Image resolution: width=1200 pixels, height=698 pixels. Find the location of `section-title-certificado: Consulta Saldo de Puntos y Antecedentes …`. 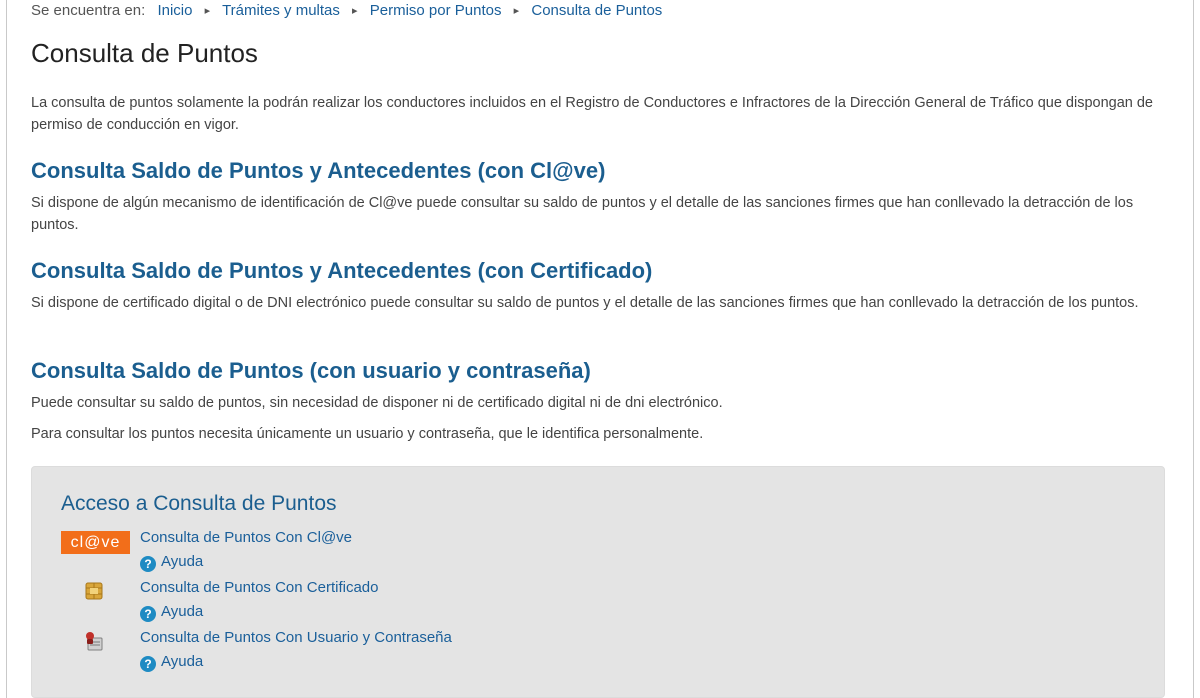

section-title-certificado: Consulta Saldo de Puntos y Antecedentes … is located at coordinates (341, 271).